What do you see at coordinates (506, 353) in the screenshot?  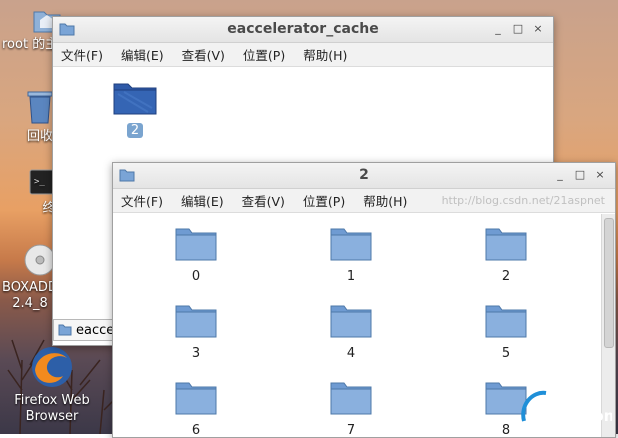 I see `folder-label: 5` at bounding box center [506, 353].